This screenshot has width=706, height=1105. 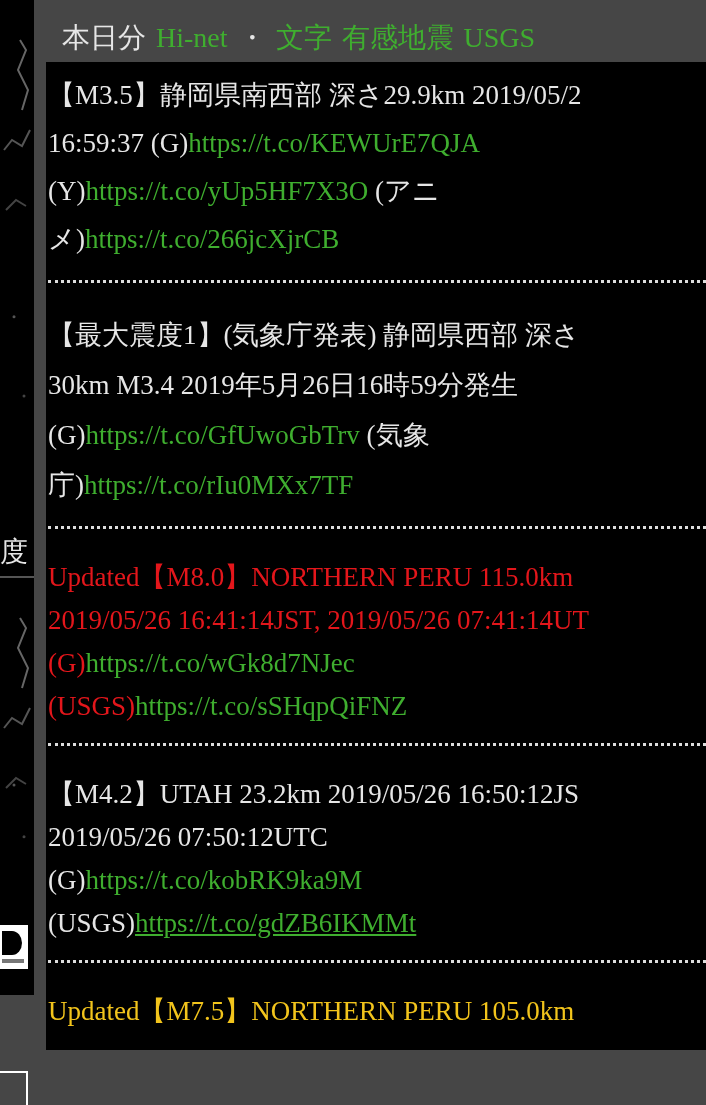 I want to click on link: https://t.co/wGk8d7NJec, so click(x=220, y=663).